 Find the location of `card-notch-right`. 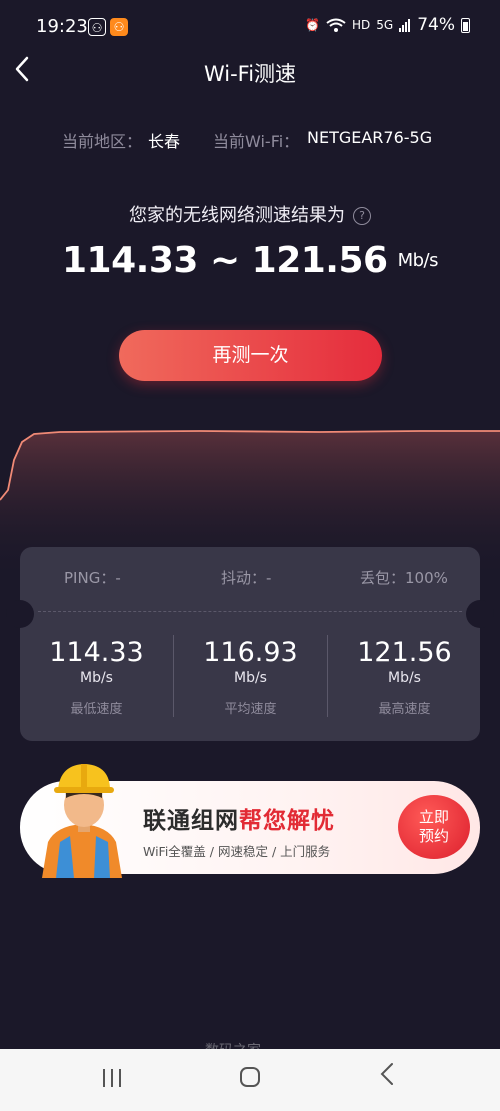

card-notch-right is located at coordinates (480, 614).